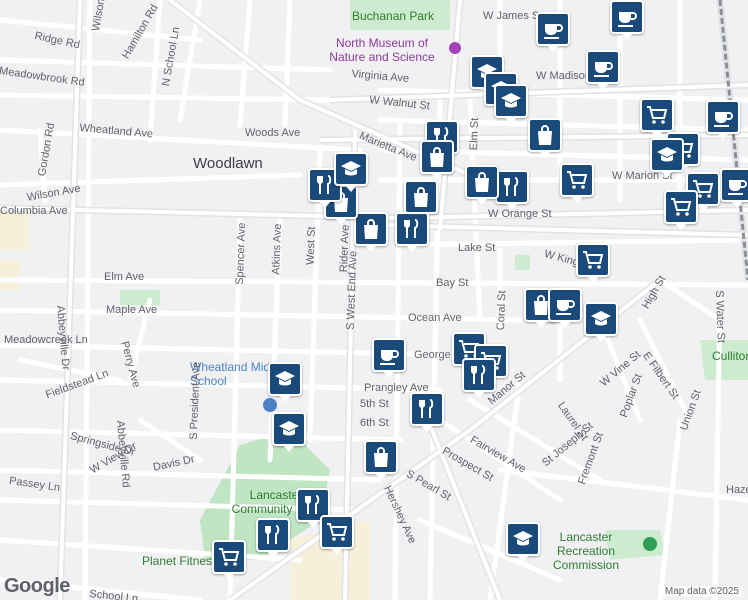 The image size is (748, 600). I want to click on poi-north-museum: North Museum of Nature and Science, so click(382, 50).